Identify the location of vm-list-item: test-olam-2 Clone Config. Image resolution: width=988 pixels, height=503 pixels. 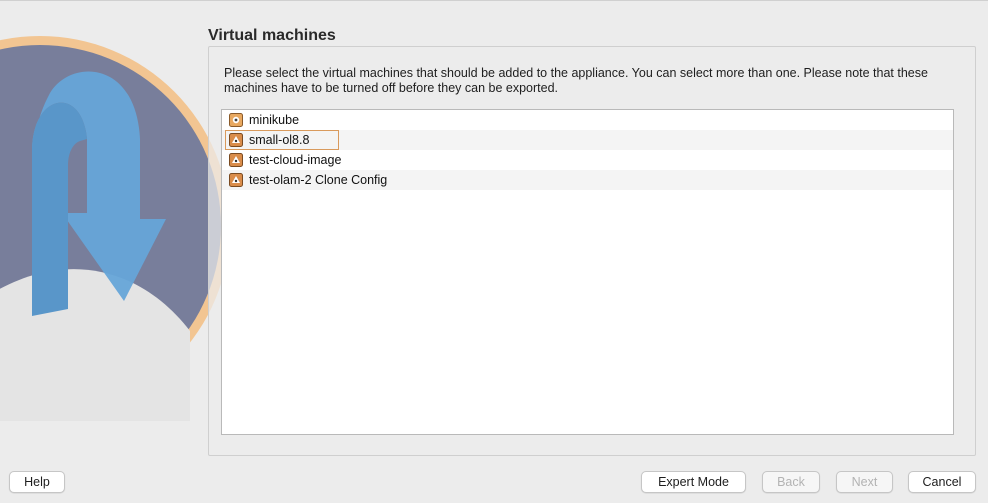
(587, 180).